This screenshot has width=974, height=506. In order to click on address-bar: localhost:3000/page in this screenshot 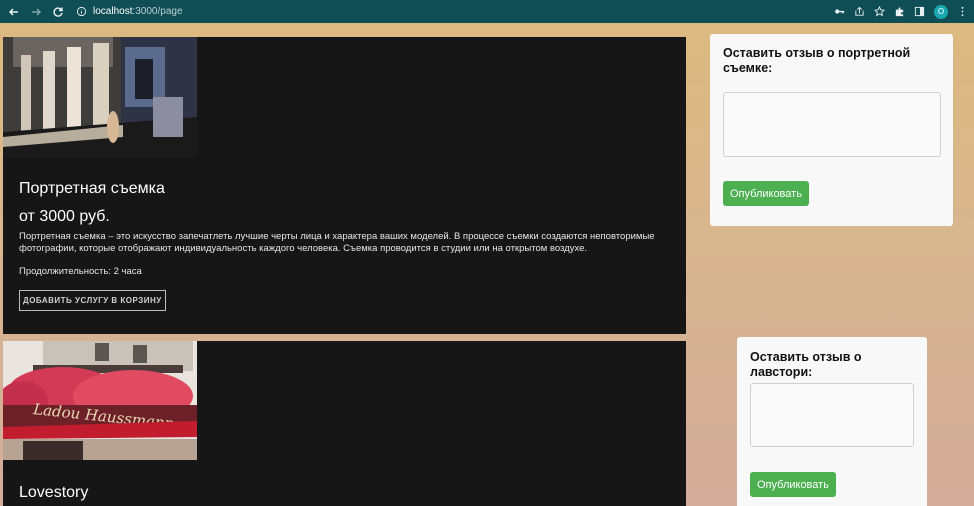, I will do `click(129, 11)`.